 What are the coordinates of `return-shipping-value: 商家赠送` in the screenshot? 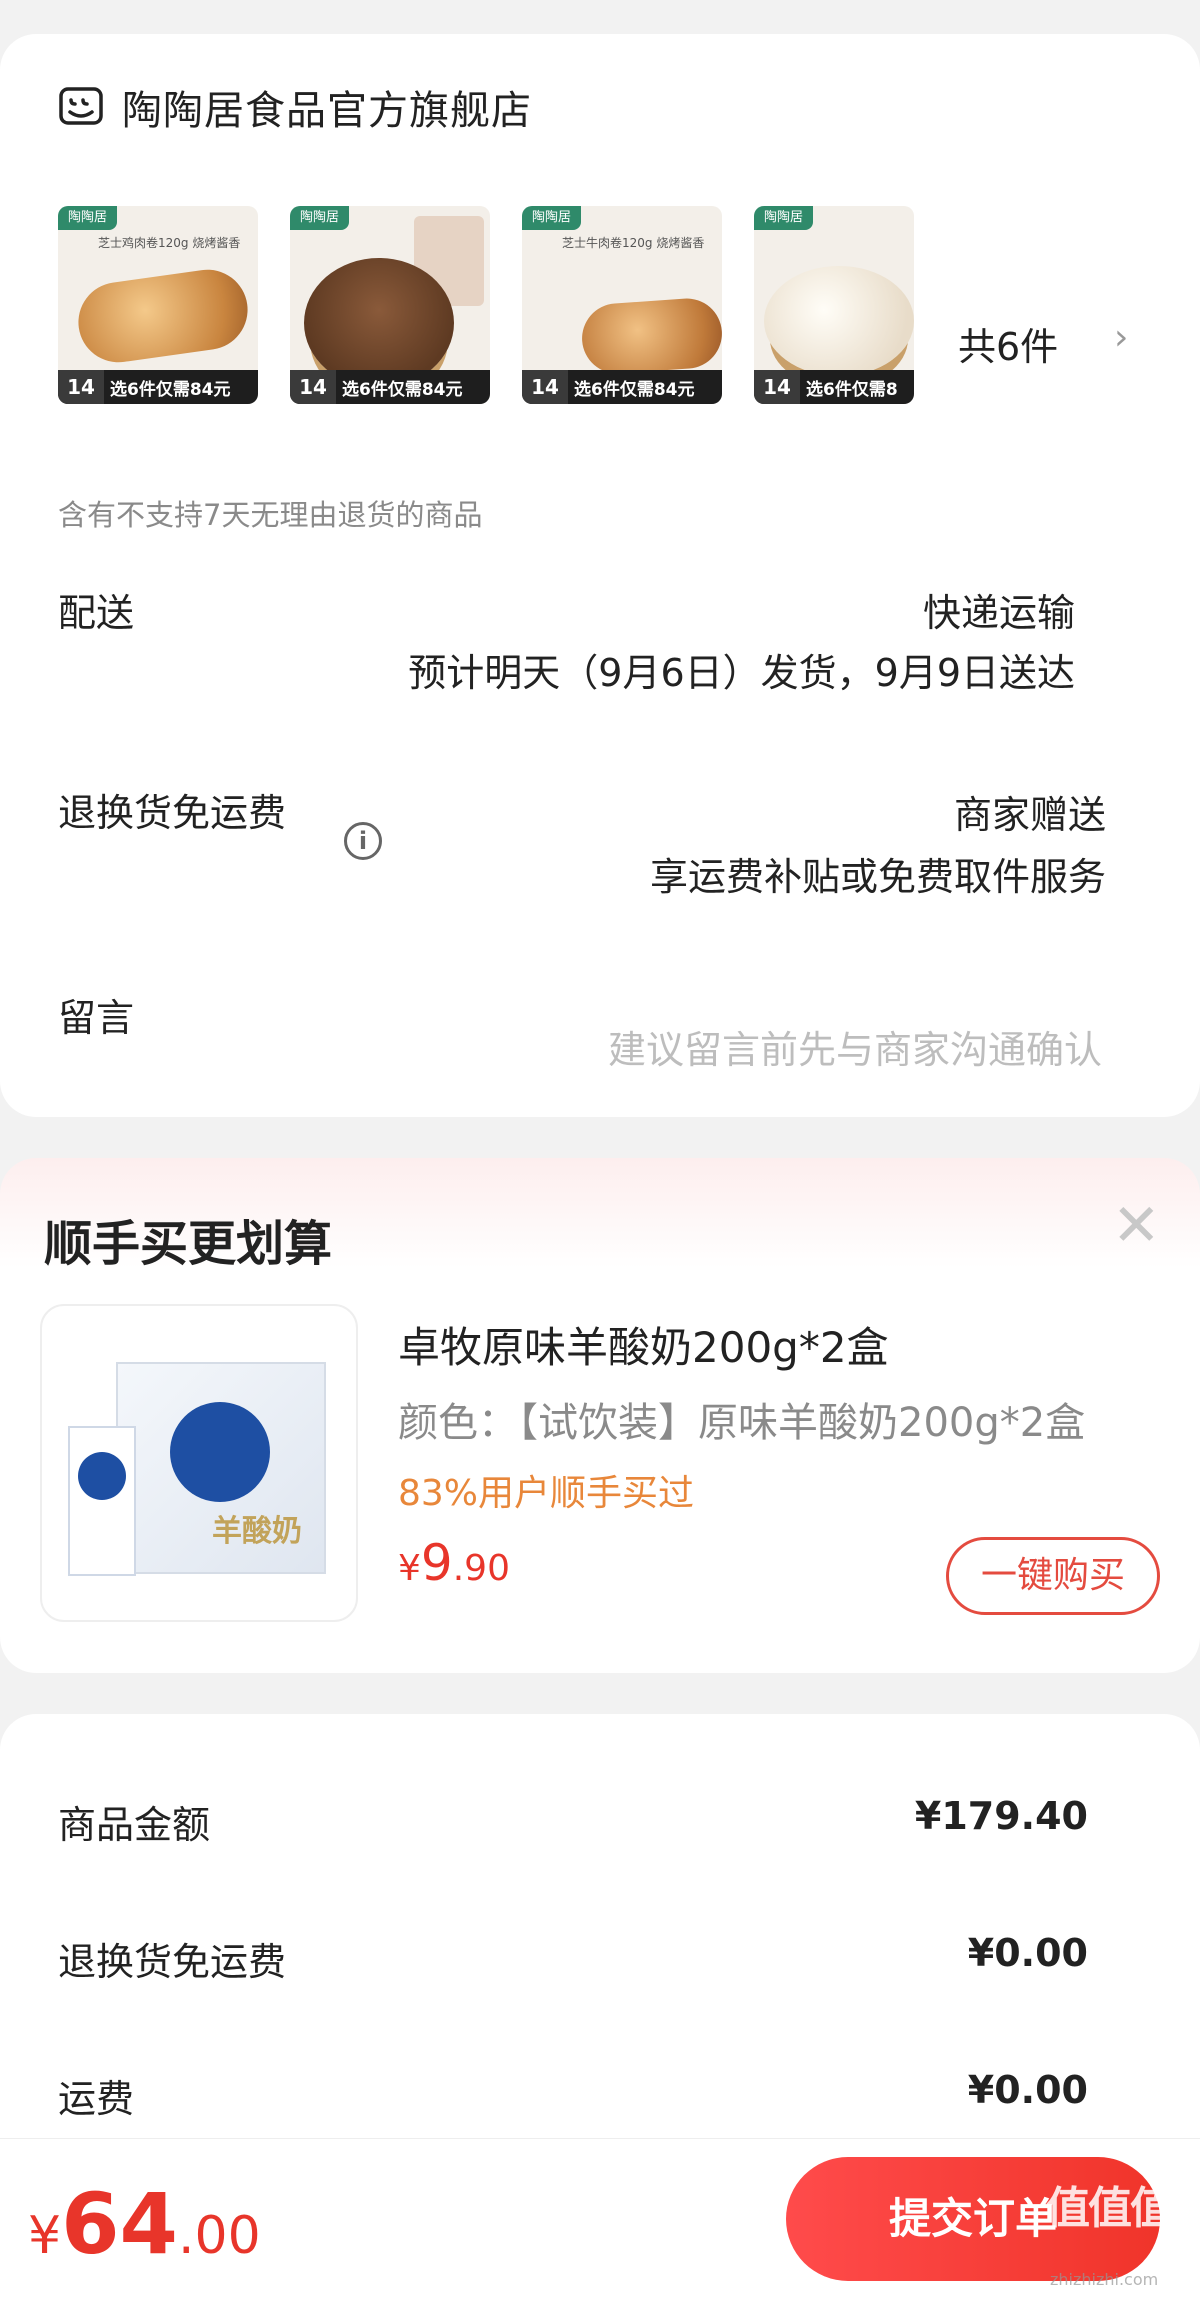 It's located at (1029, 815).